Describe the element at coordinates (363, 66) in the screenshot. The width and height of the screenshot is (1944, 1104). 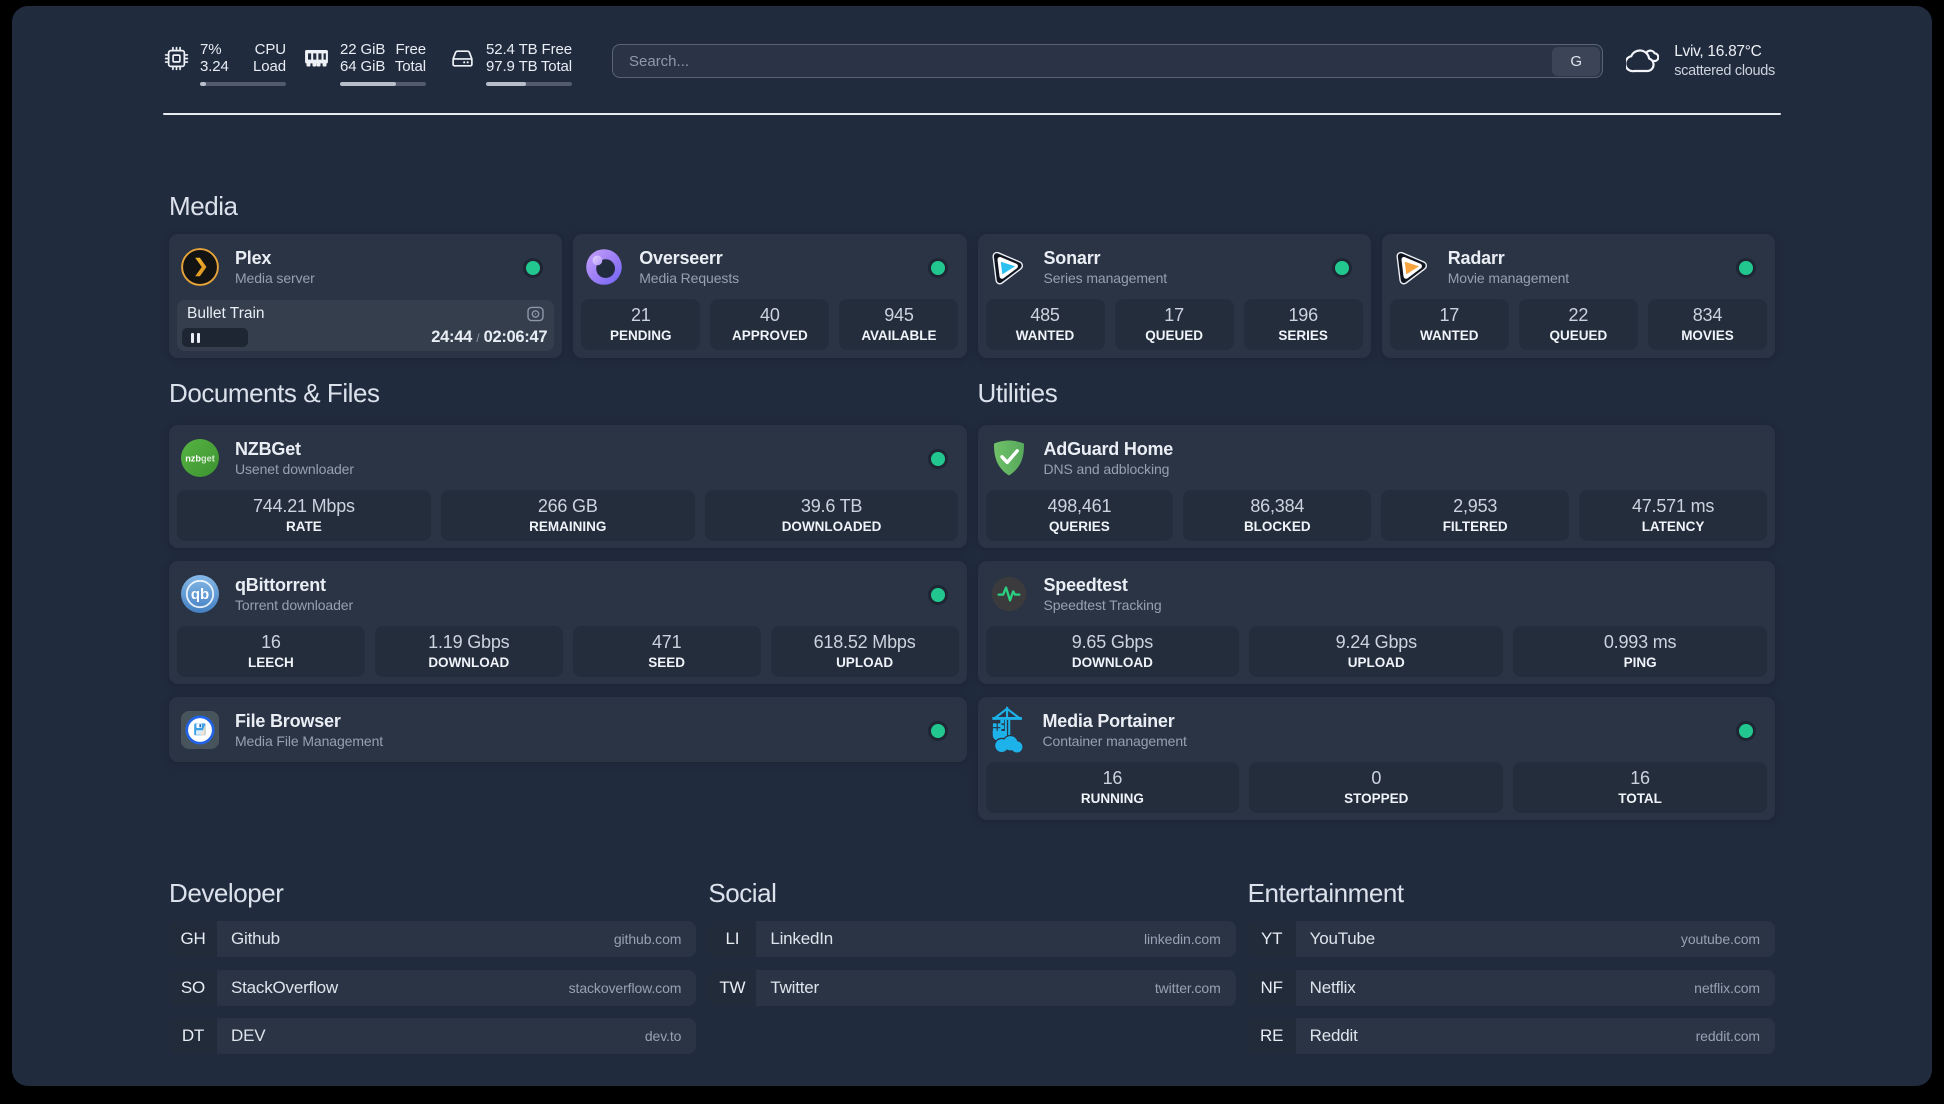
I see `memory-total-value: 64 GiB` at that location.